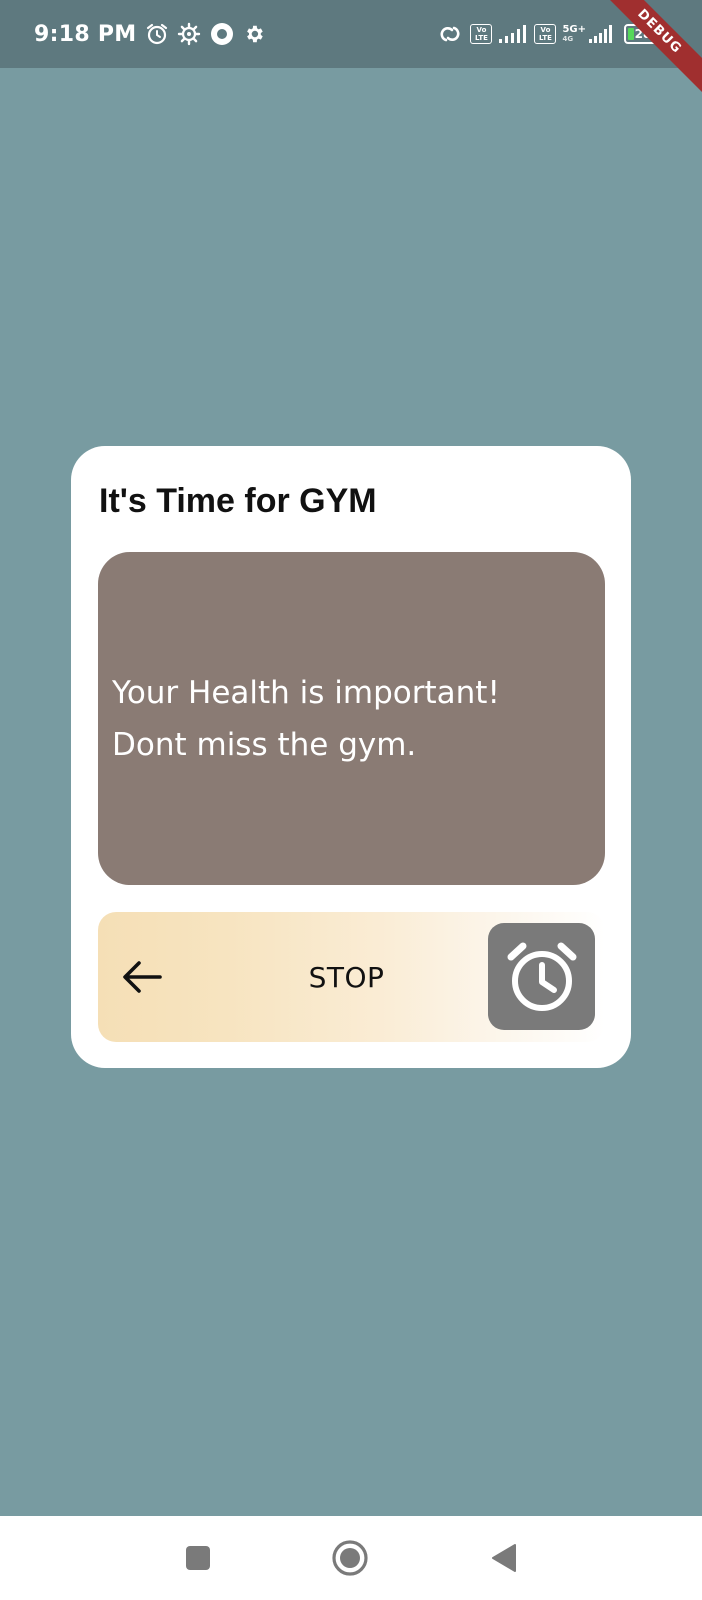 This screenshot has height=1600, width=702. I want to click on network-type-label: 5G+ 4G, so click(574, 34).